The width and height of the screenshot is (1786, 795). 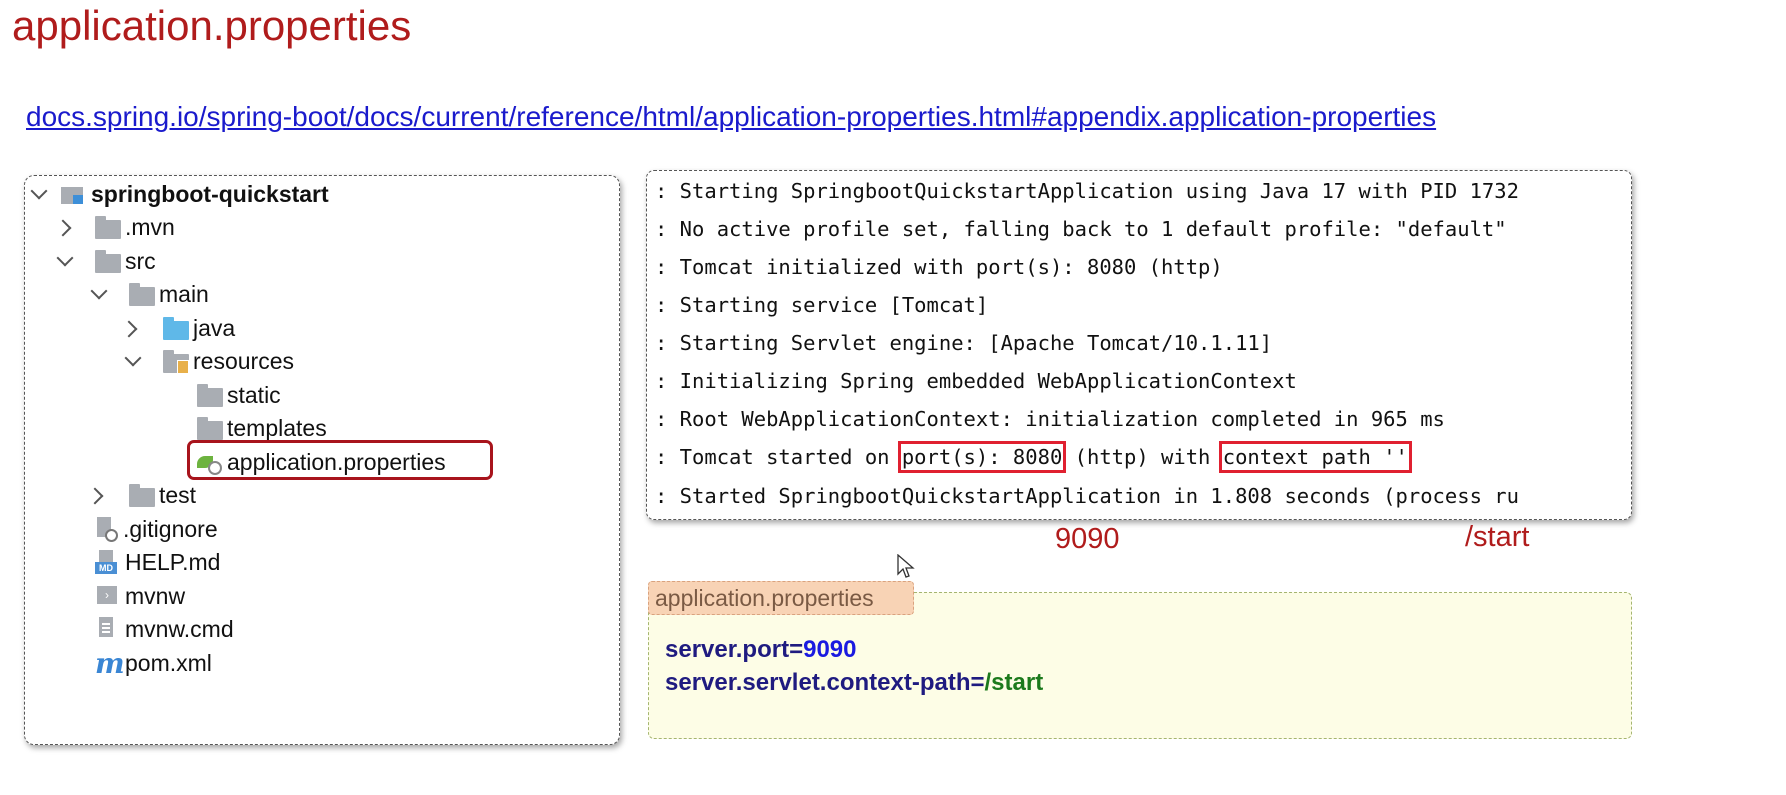 What do you see at coordinates (110, 663) in the screenshot?
I see `maven-icon: m` at bounding box center [110, 663].